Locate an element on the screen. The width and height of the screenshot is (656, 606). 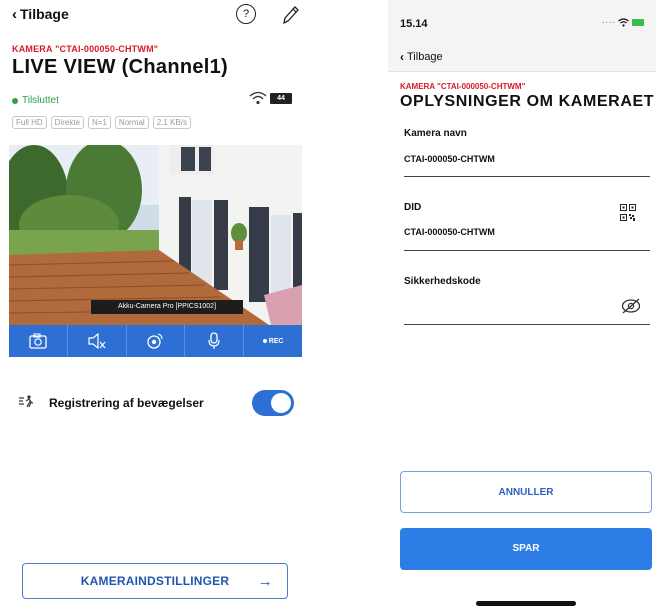
home-indicator is located at coordinates (526, 603).